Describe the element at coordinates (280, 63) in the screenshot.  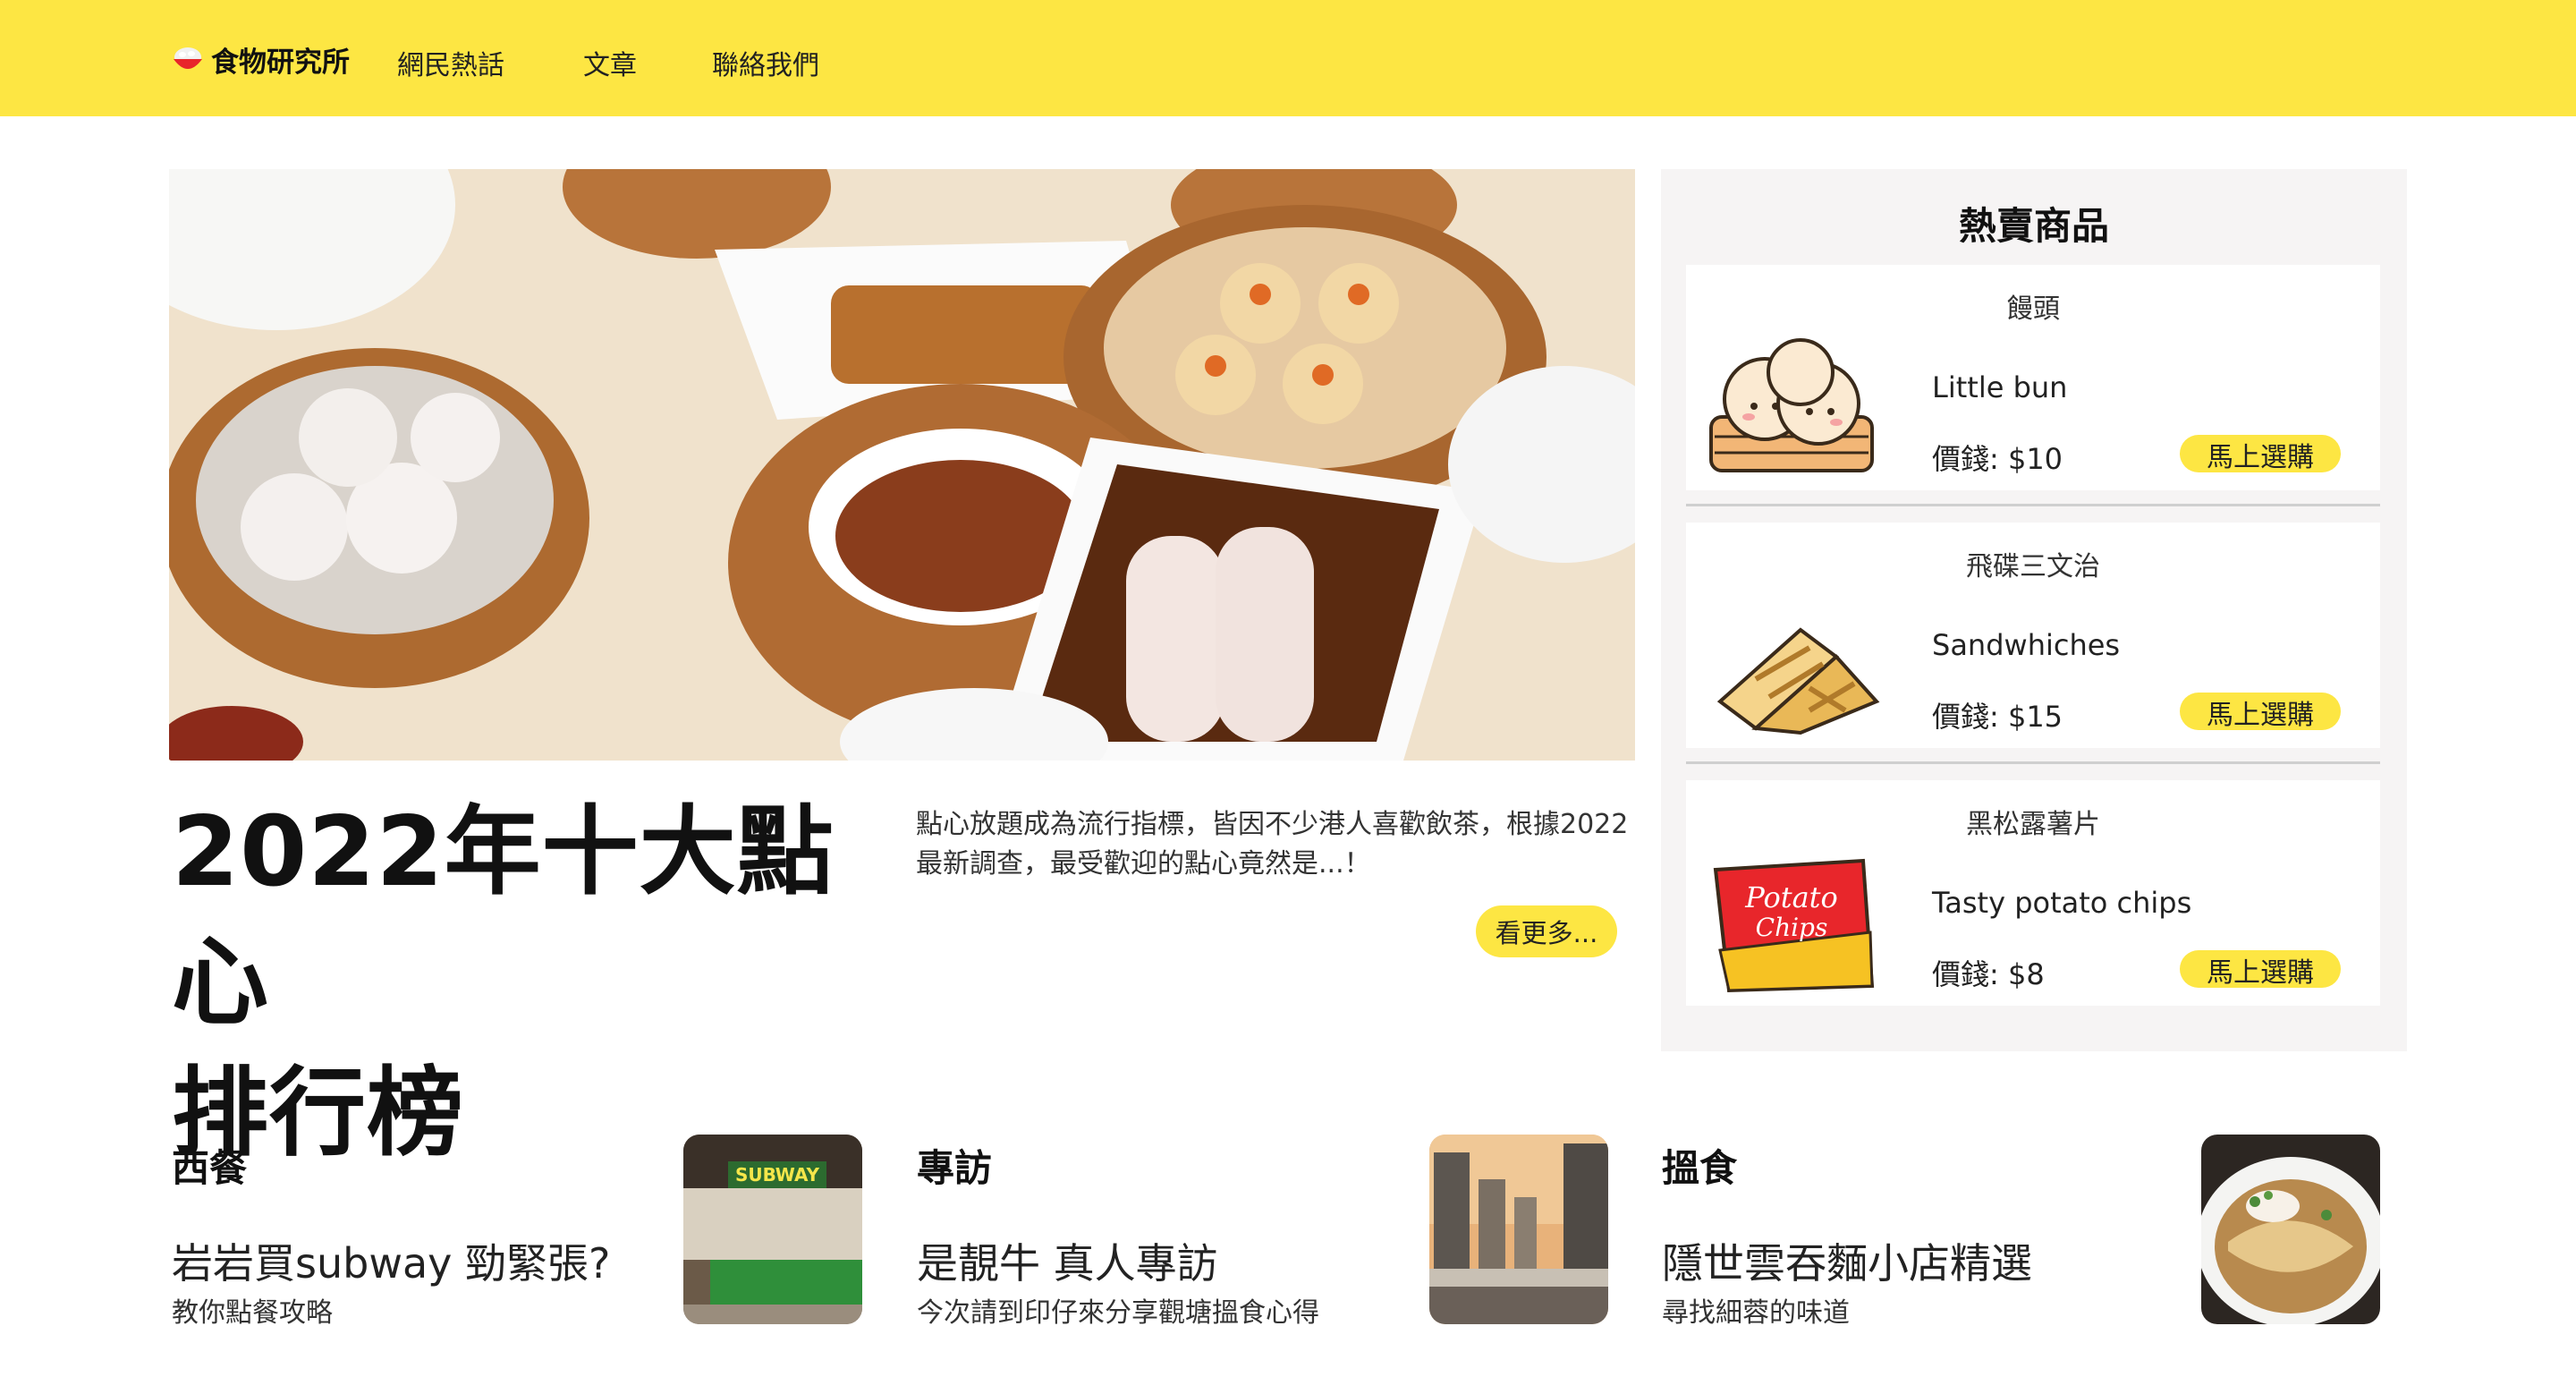
I see `brand-name: 食物研究所` at that location.